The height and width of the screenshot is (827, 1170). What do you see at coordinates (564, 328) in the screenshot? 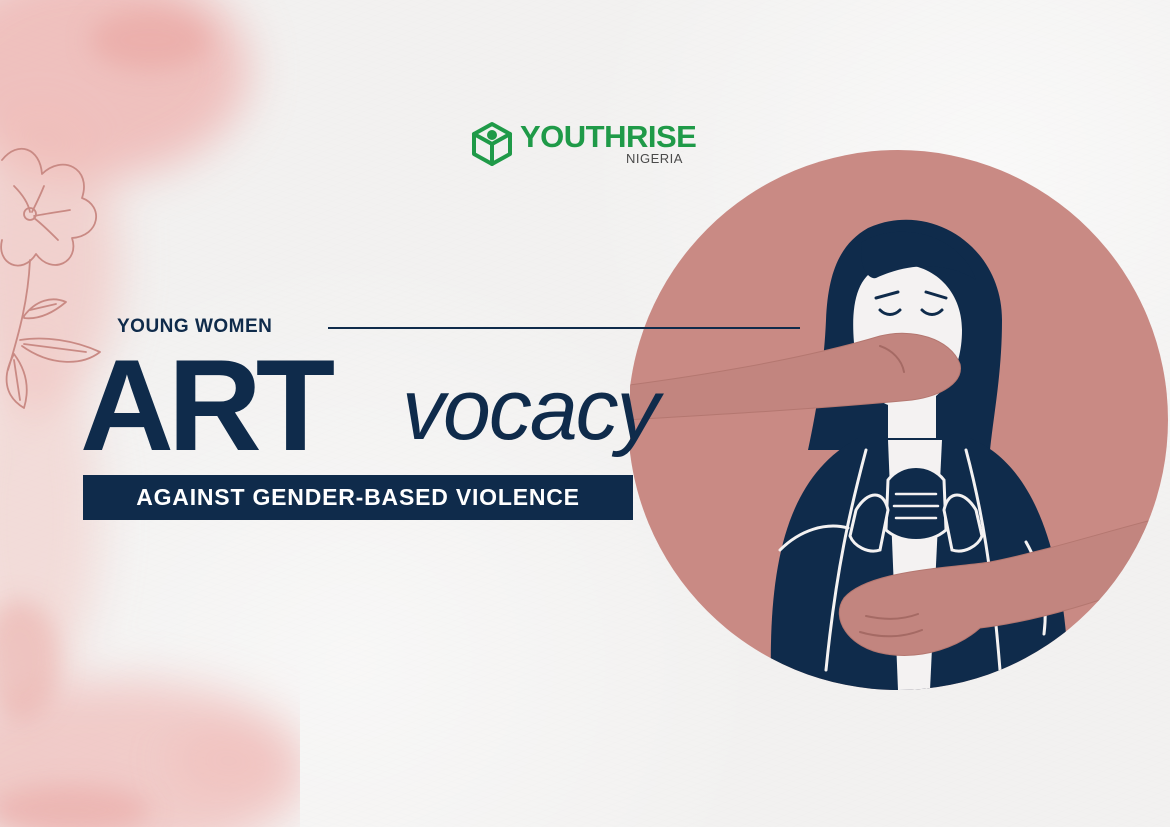
I see `eyebrow-divider` at bounding box center [564, 328].